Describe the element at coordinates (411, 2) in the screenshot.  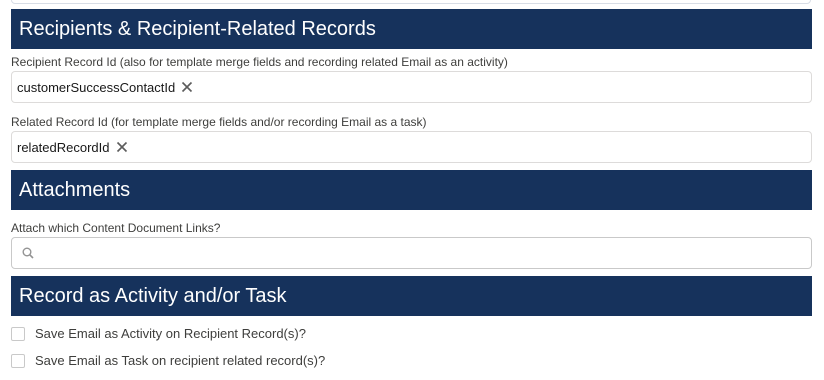
I see `previous-card-edge` at that location.